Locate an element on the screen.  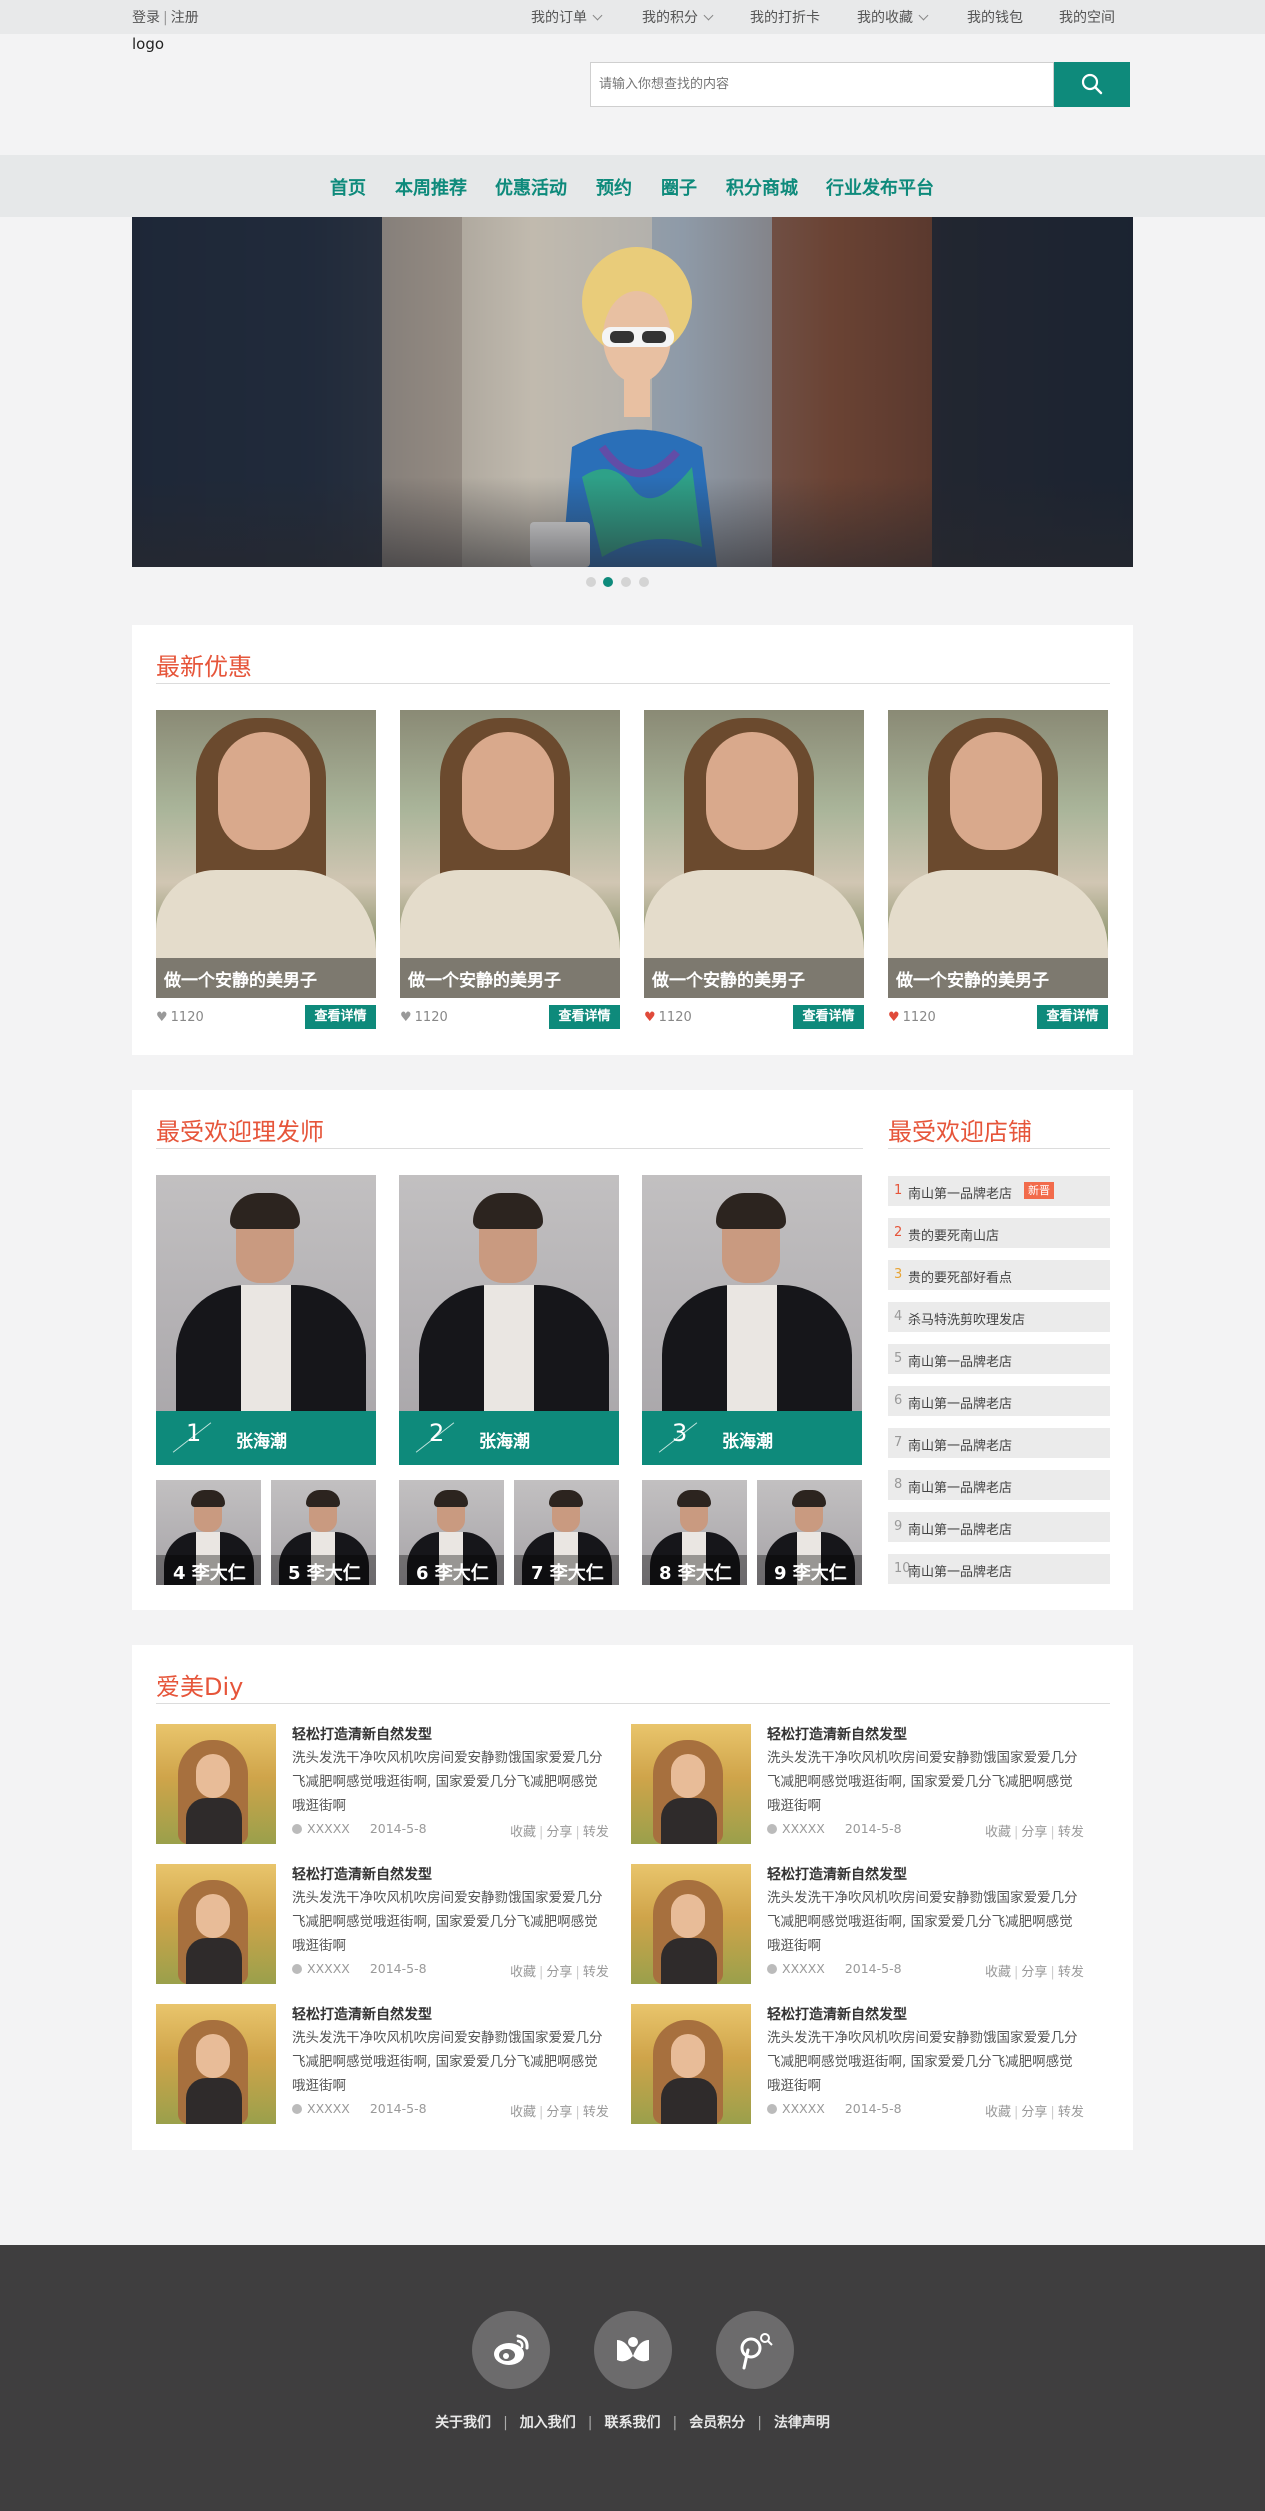
my-discount-card-link: 我的打折卡 is located at coordinates (785, 17).